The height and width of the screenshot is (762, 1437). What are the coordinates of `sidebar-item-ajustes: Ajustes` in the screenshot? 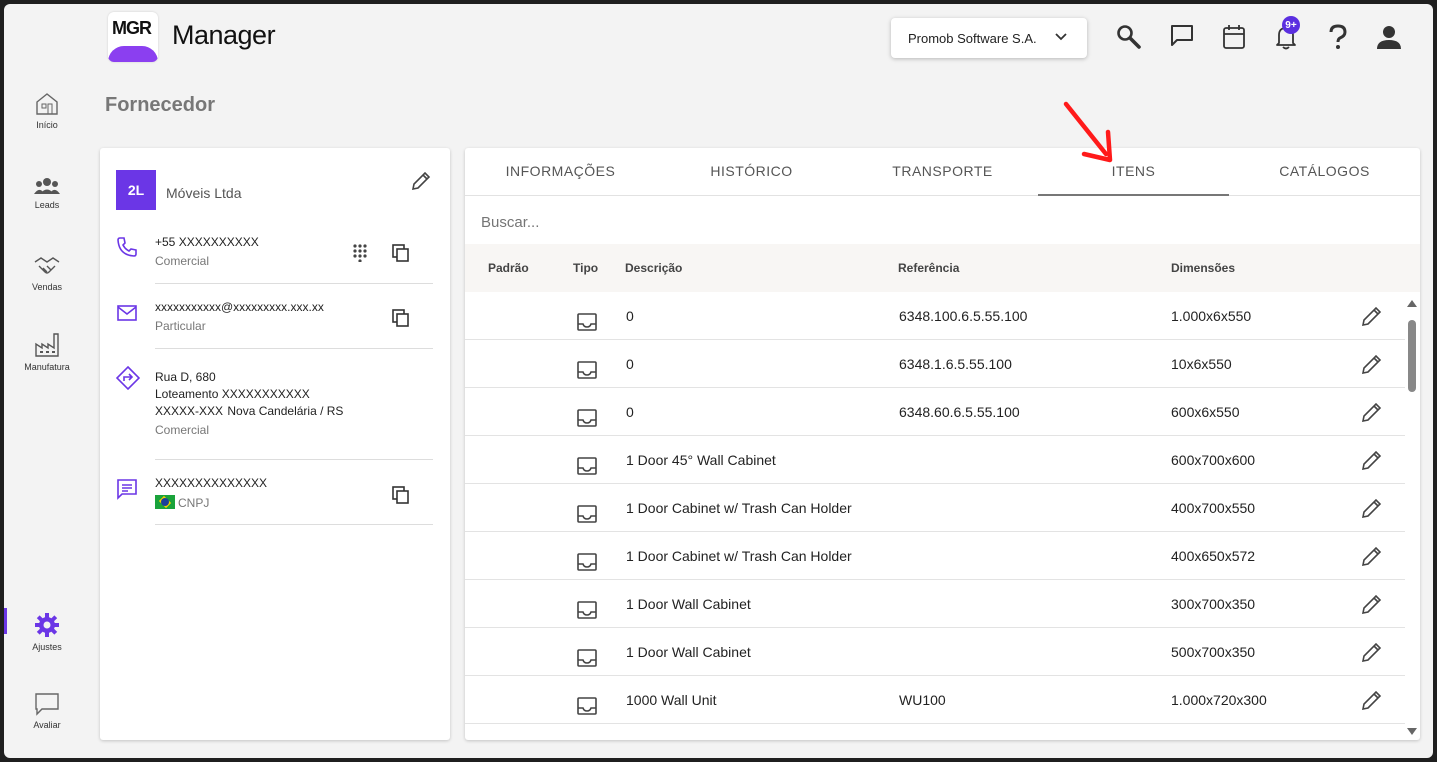 It's located at (47, 630).